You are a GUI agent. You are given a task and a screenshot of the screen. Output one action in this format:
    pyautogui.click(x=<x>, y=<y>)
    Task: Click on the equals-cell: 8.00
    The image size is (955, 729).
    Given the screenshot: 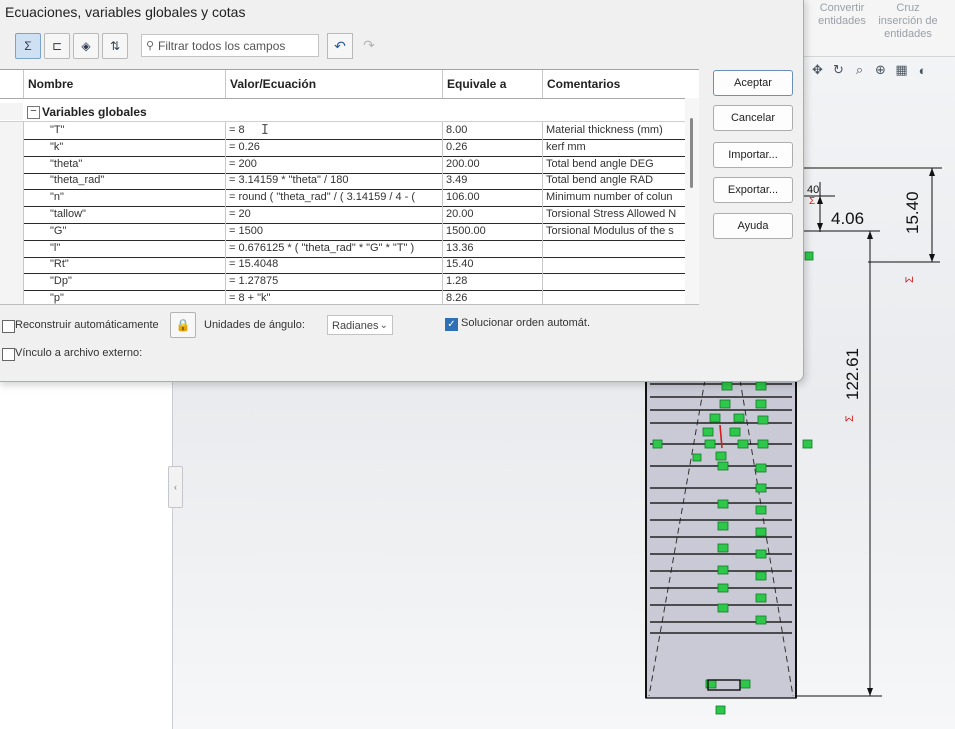 What is the action you would take?
    pyautogui.click(x=492, y=130)
    